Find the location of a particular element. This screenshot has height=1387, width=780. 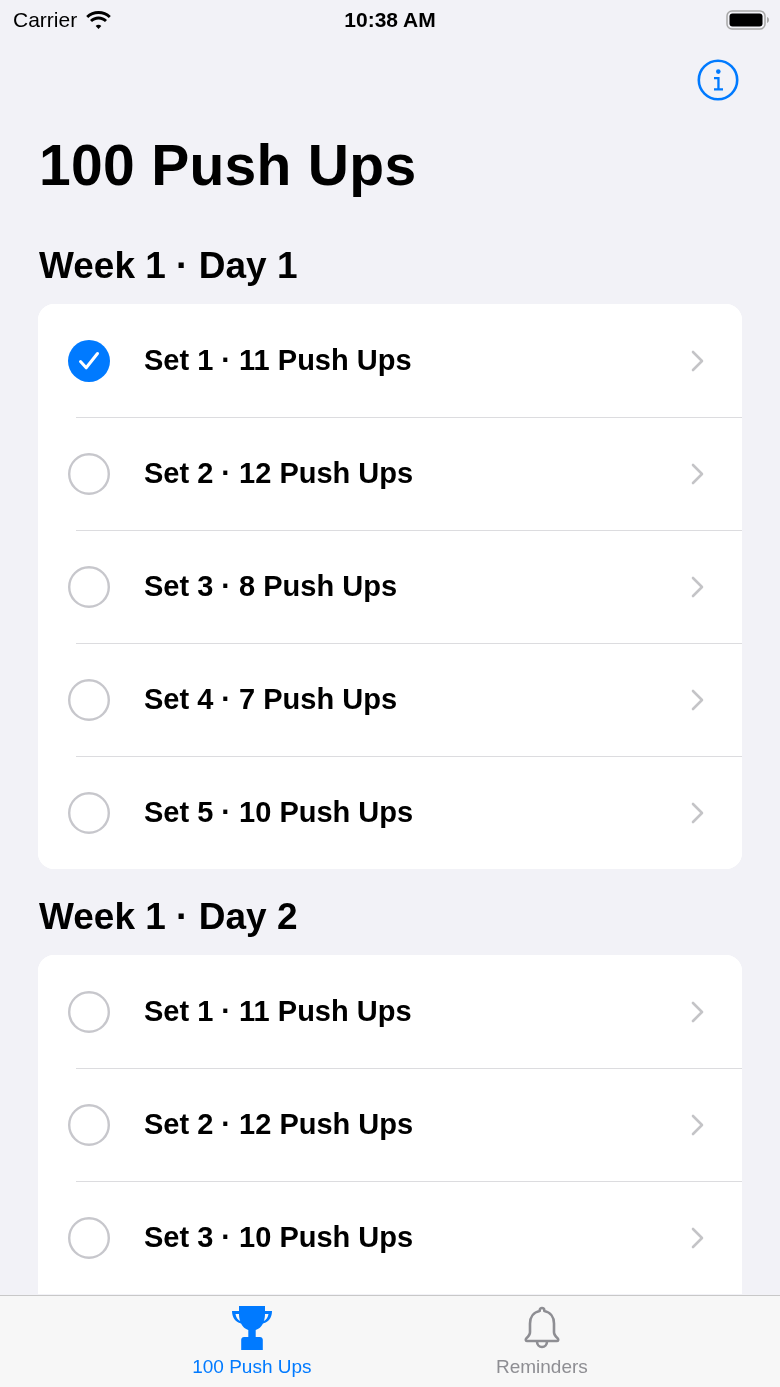

section-header: Week 1 · Day 2 is located at coordinates (169, 917).